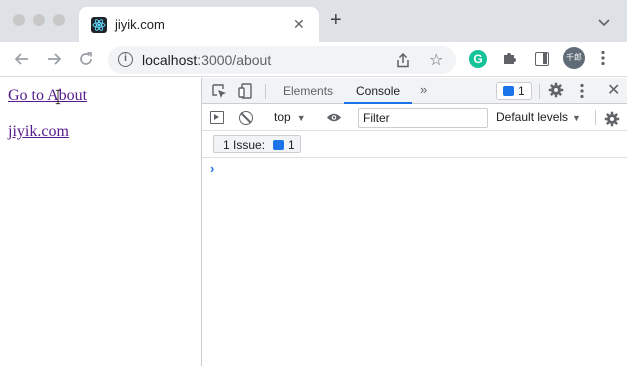  What do you see at coordinates (604, 23) in the screenshot?
I see `tab-search-chevron-icon` at bounding box center [604, 23].